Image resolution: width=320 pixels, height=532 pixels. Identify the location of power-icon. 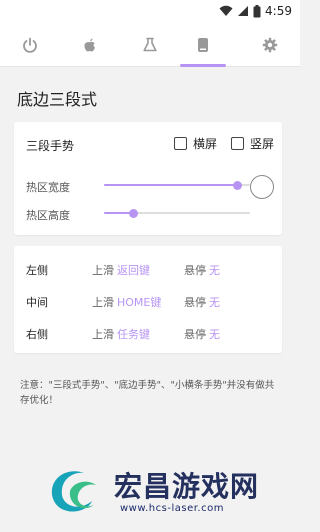
(30, 45).